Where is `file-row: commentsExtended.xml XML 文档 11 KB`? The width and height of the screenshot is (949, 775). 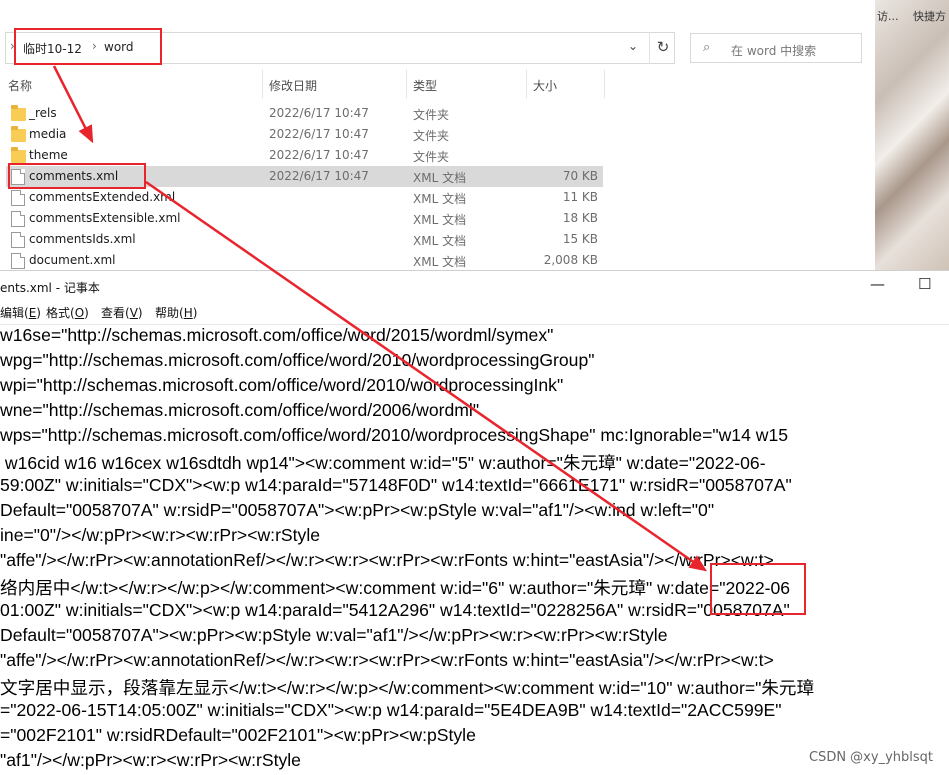
file-row: commentsExtended.xml XML 文档 11 KB is located at coordinates (304, 197).